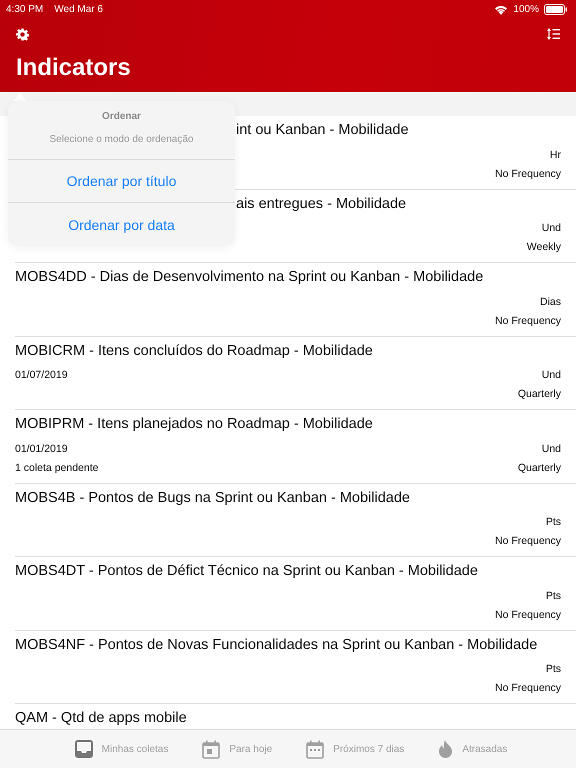 The image size is (576, 768). Describe the element at coordinates (41, 375) in the screenshot. I see `indicator-date: 01/07/2019` at that location.